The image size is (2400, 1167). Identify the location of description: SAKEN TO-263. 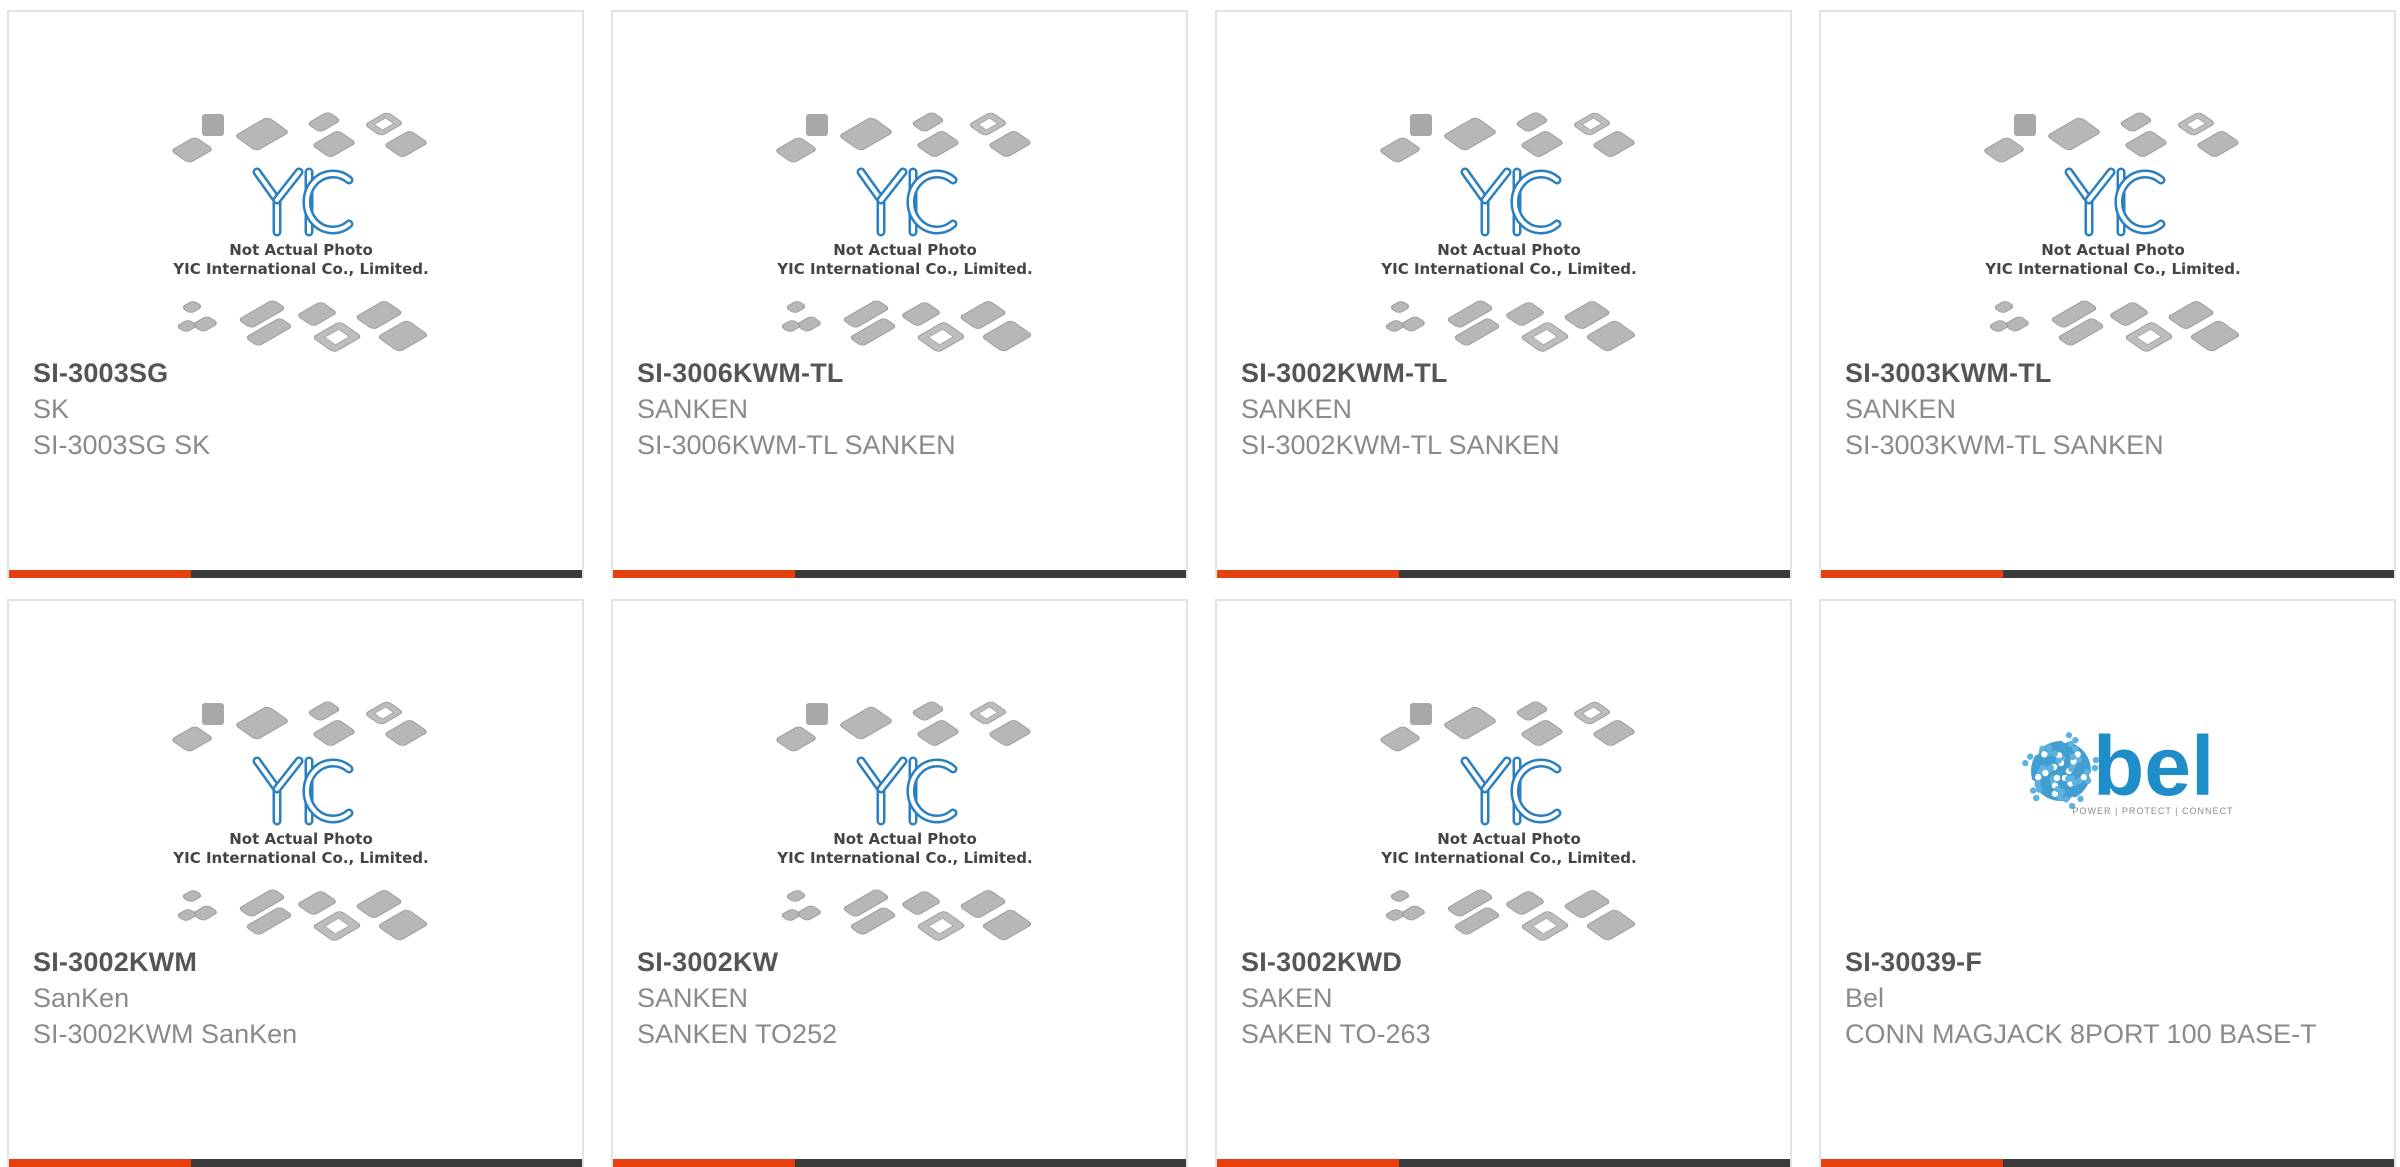
(1336, 1034).